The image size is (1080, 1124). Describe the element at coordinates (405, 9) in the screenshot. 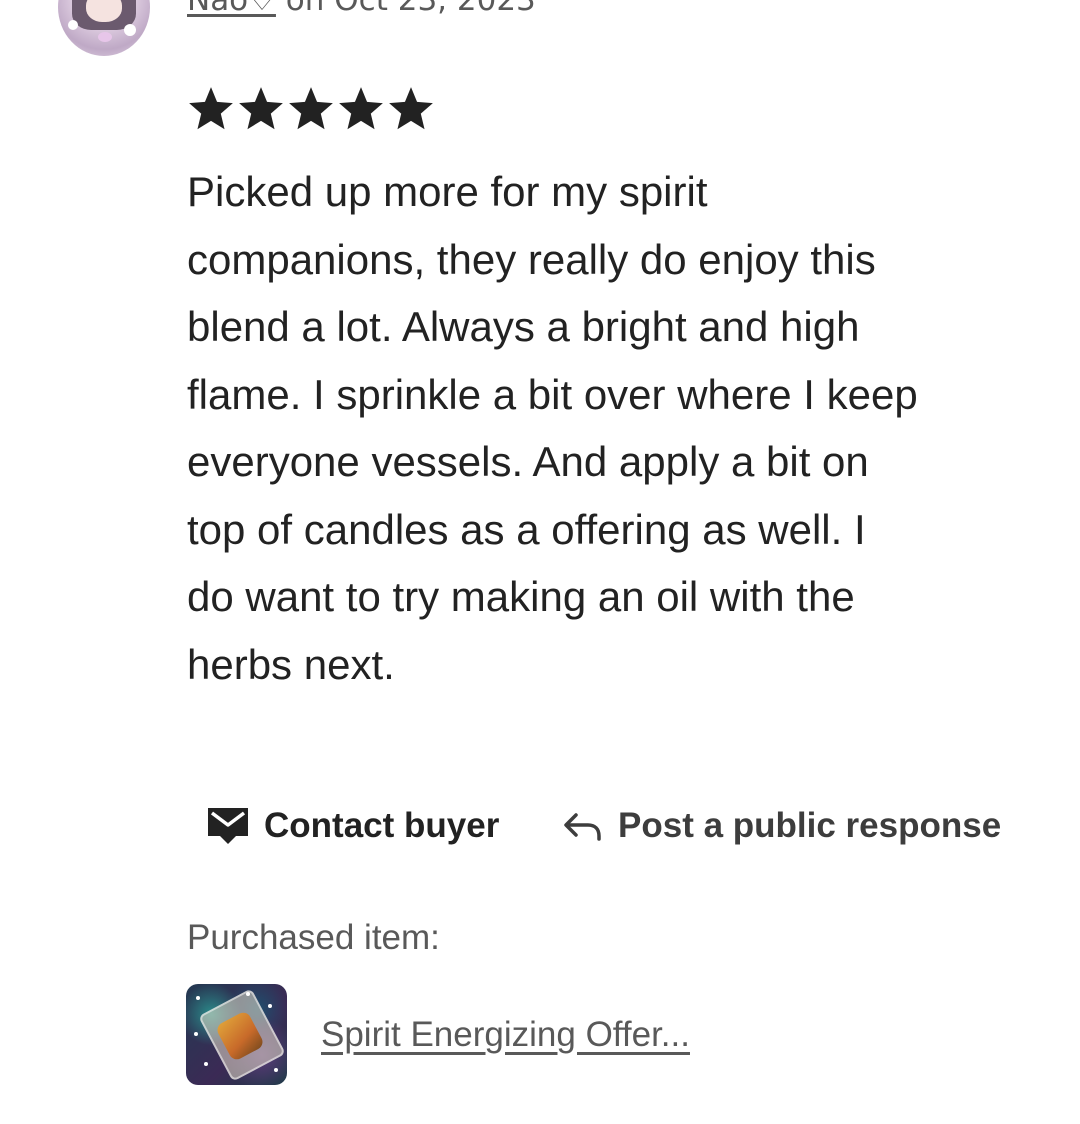

I see `review-date: on Oct 23, 2023` at that location.